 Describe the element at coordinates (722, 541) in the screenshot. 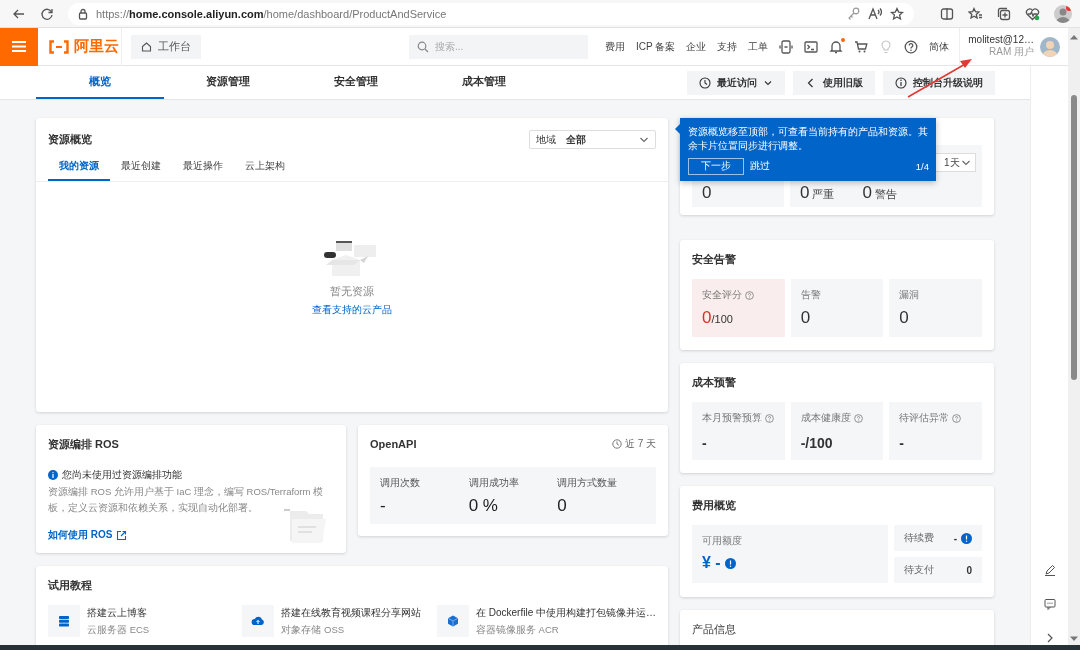

I see `metric-label: 可用额度` at that location.